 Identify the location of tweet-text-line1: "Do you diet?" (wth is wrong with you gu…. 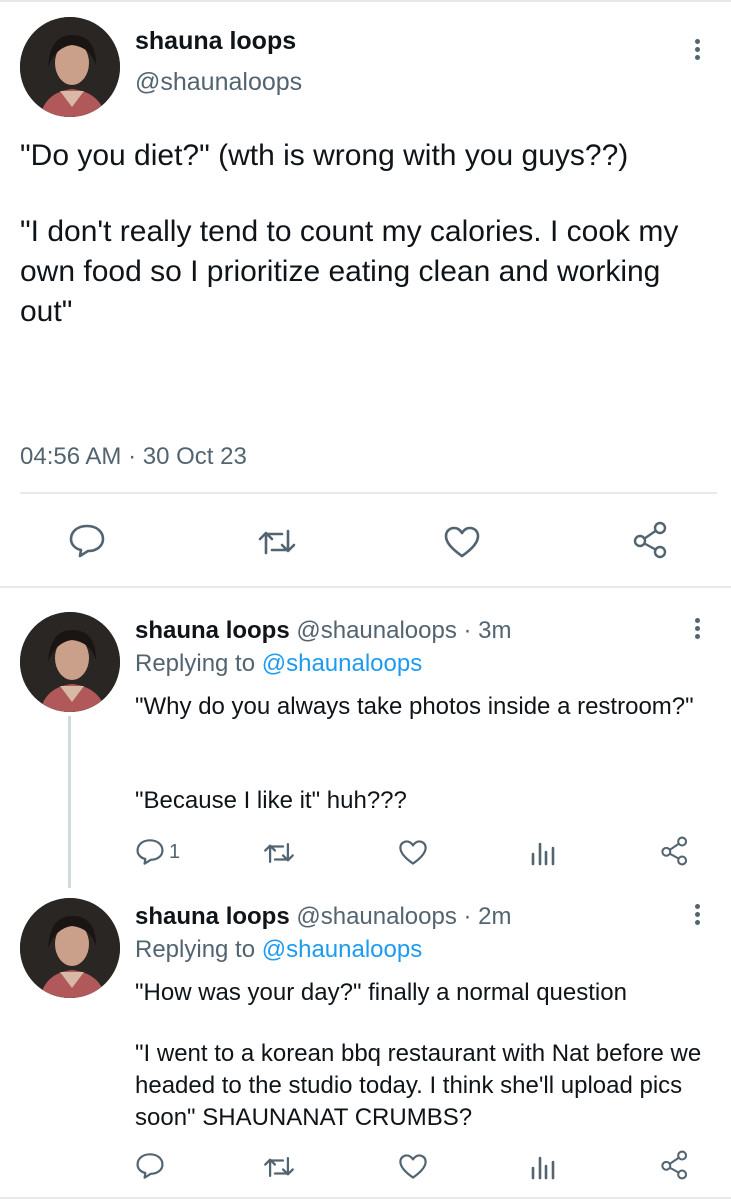
(324, 155).